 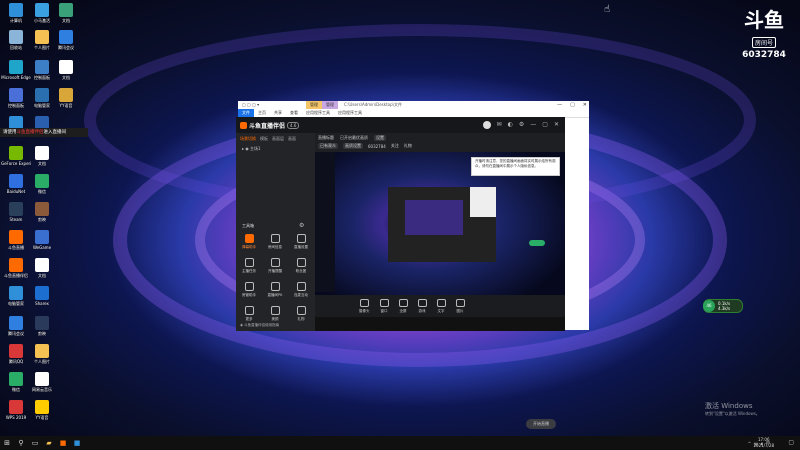 What do you see at coordinates (278, 113) in the screenshot?
I see `ribbon-share: 共享` at bounding box center [278, 113].